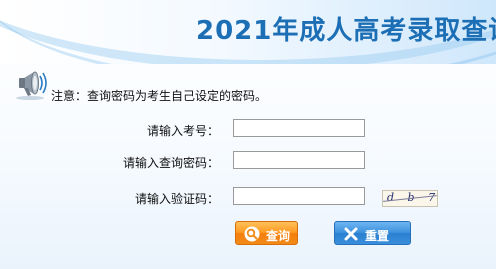 The height and width of the screenshot is (269, 496). What do you see at coordinates (249, 83) in the screenshot?
I see `notice-bar: 注意：查询密码为考生自己设定的密码。` at bounding box center [249, 83].